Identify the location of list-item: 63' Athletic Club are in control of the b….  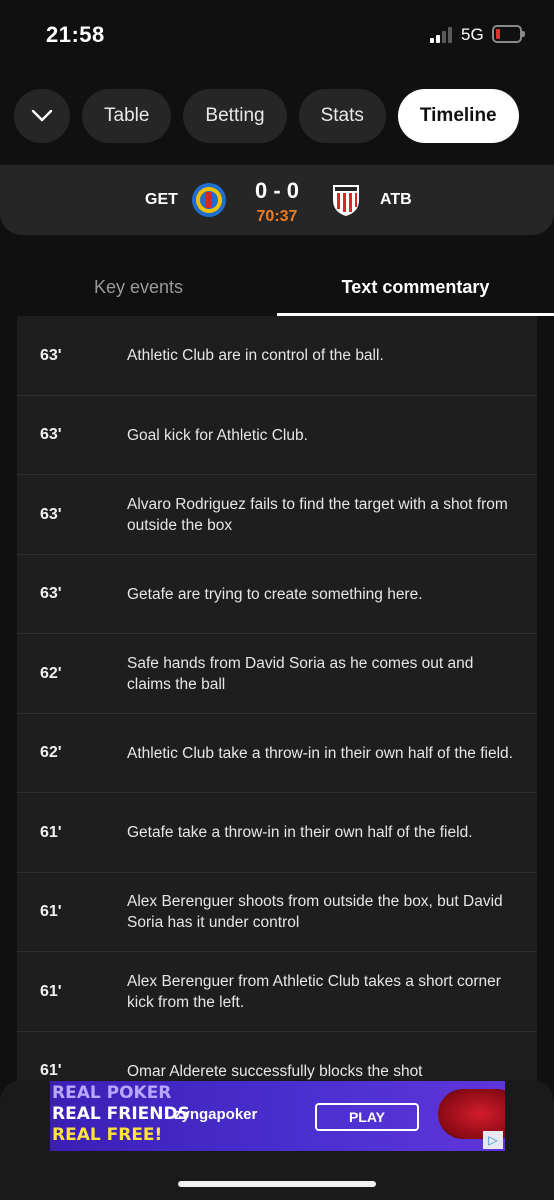
(277, 356).